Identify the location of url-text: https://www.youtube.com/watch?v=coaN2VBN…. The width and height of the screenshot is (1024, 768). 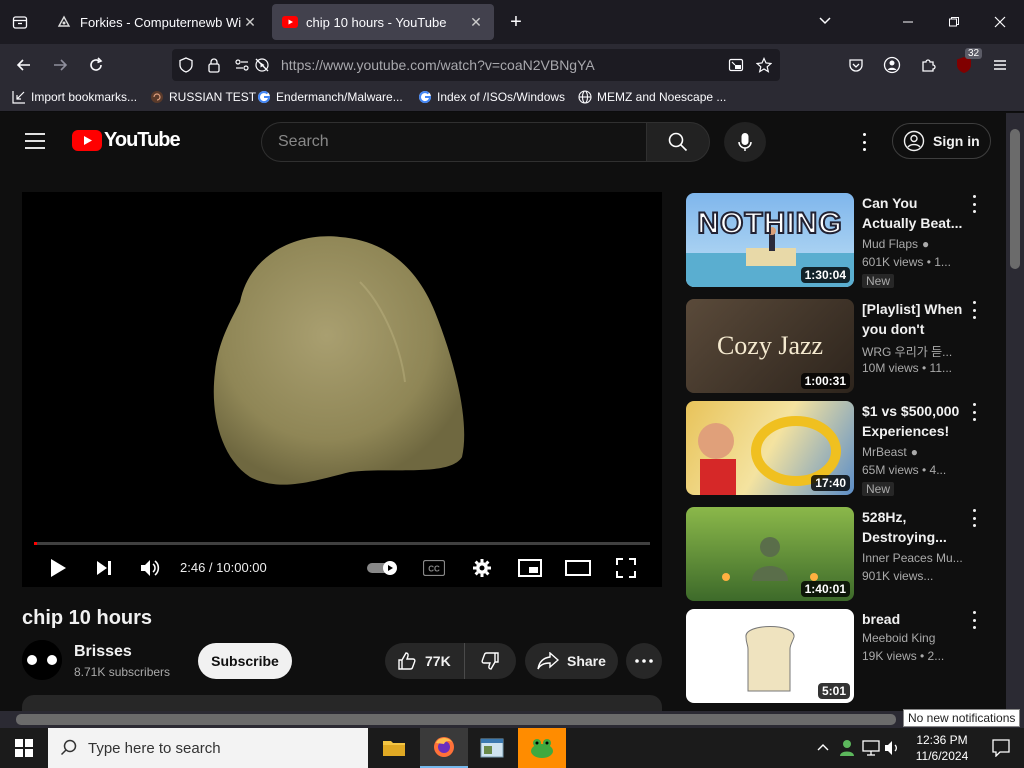
(438, 65).